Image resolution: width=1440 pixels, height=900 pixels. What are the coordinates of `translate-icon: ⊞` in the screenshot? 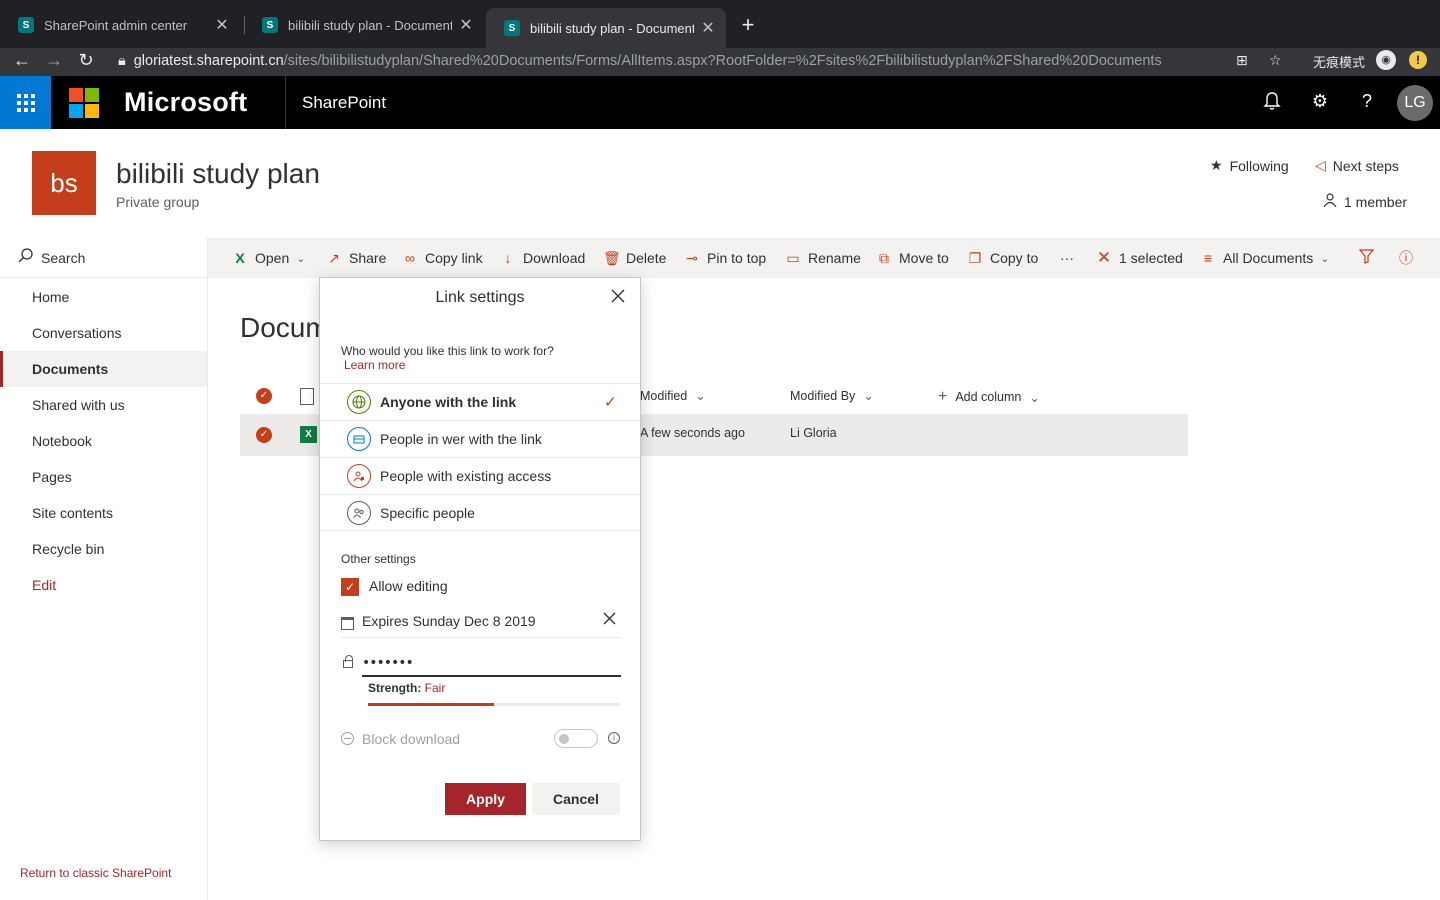 It's located at (1242, 60).